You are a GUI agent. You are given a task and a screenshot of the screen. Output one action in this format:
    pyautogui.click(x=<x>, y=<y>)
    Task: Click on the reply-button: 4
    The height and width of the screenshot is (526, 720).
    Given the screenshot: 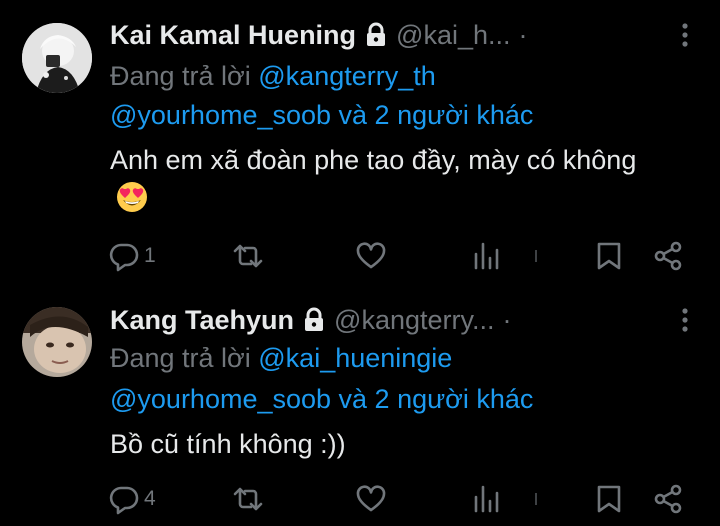 What is the action you would take?
    pyautogui.click(x=132, y=499)
    